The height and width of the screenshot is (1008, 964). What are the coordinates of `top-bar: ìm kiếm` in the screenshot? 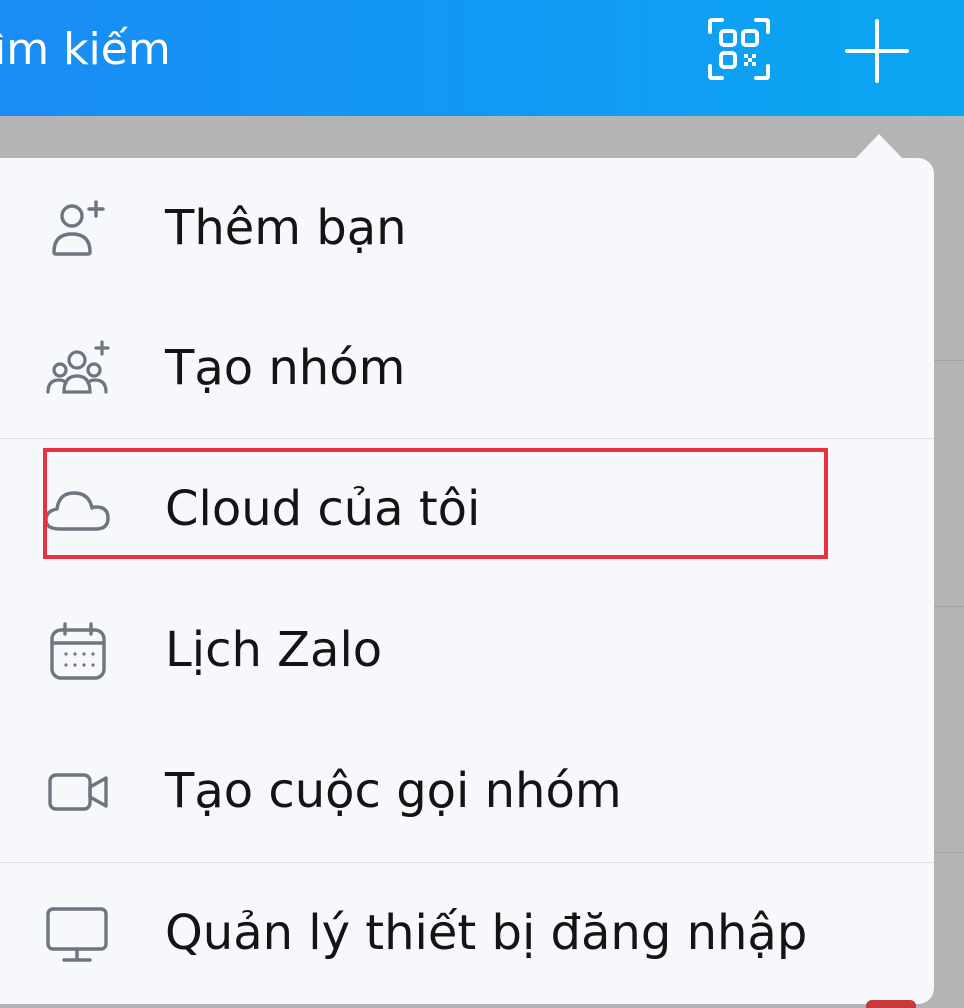 It's located at (482, 58).